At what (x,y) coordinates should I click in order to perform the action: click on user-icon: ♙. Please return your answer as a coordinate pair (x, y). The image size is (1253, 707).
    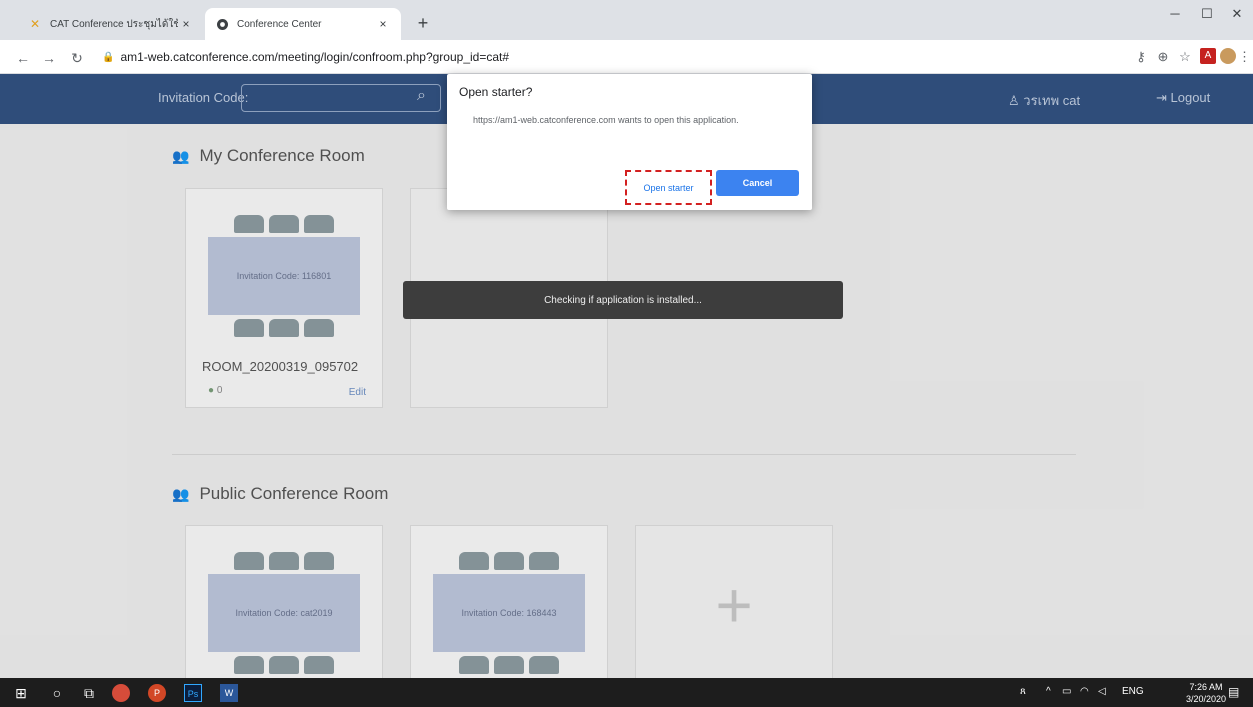
    Looking at the image, I should click on (1016, 100).